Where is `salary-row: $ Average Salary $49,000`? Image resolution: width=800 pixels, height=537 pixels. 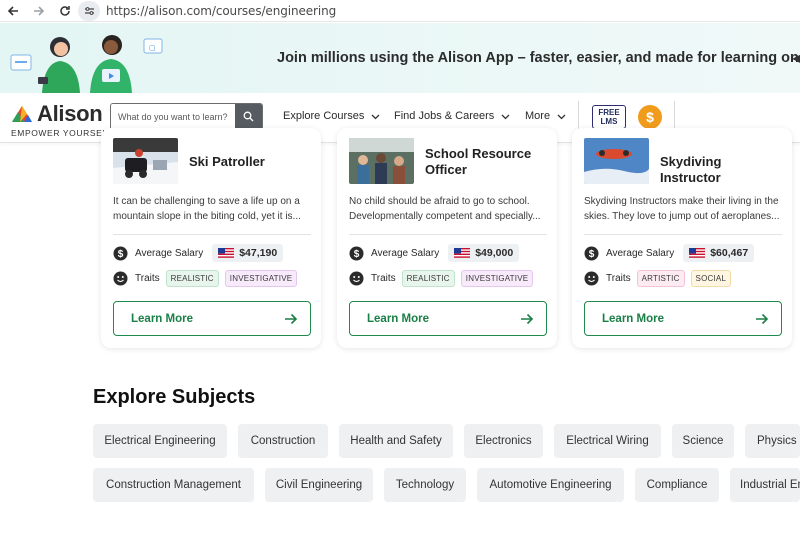
salary-row: $ Average Salary $49,000 is located at coordinates (434, 253).